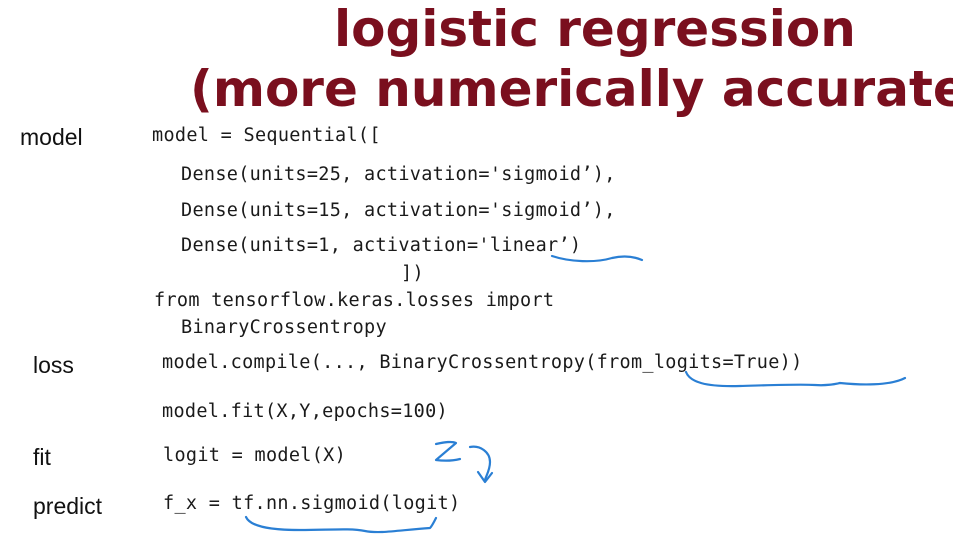 Image resolution: width=953 pixels, height=546 pixels. I want to click on code-fit: model.fit(X,Y,epochs=100), so click(305, 411).